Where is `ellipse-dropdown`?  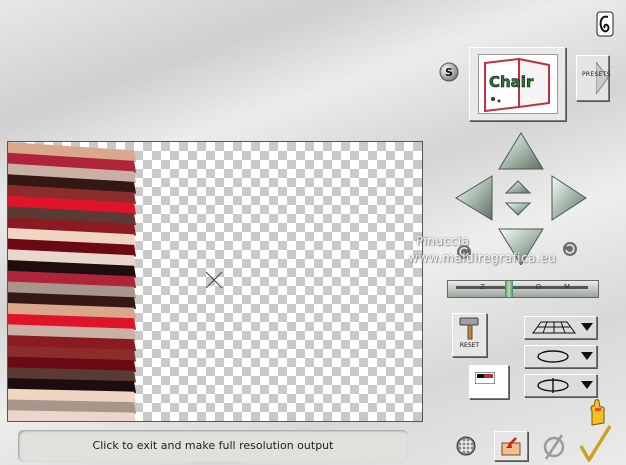 ellipse-dropdown is located at coordinates (560, 356).